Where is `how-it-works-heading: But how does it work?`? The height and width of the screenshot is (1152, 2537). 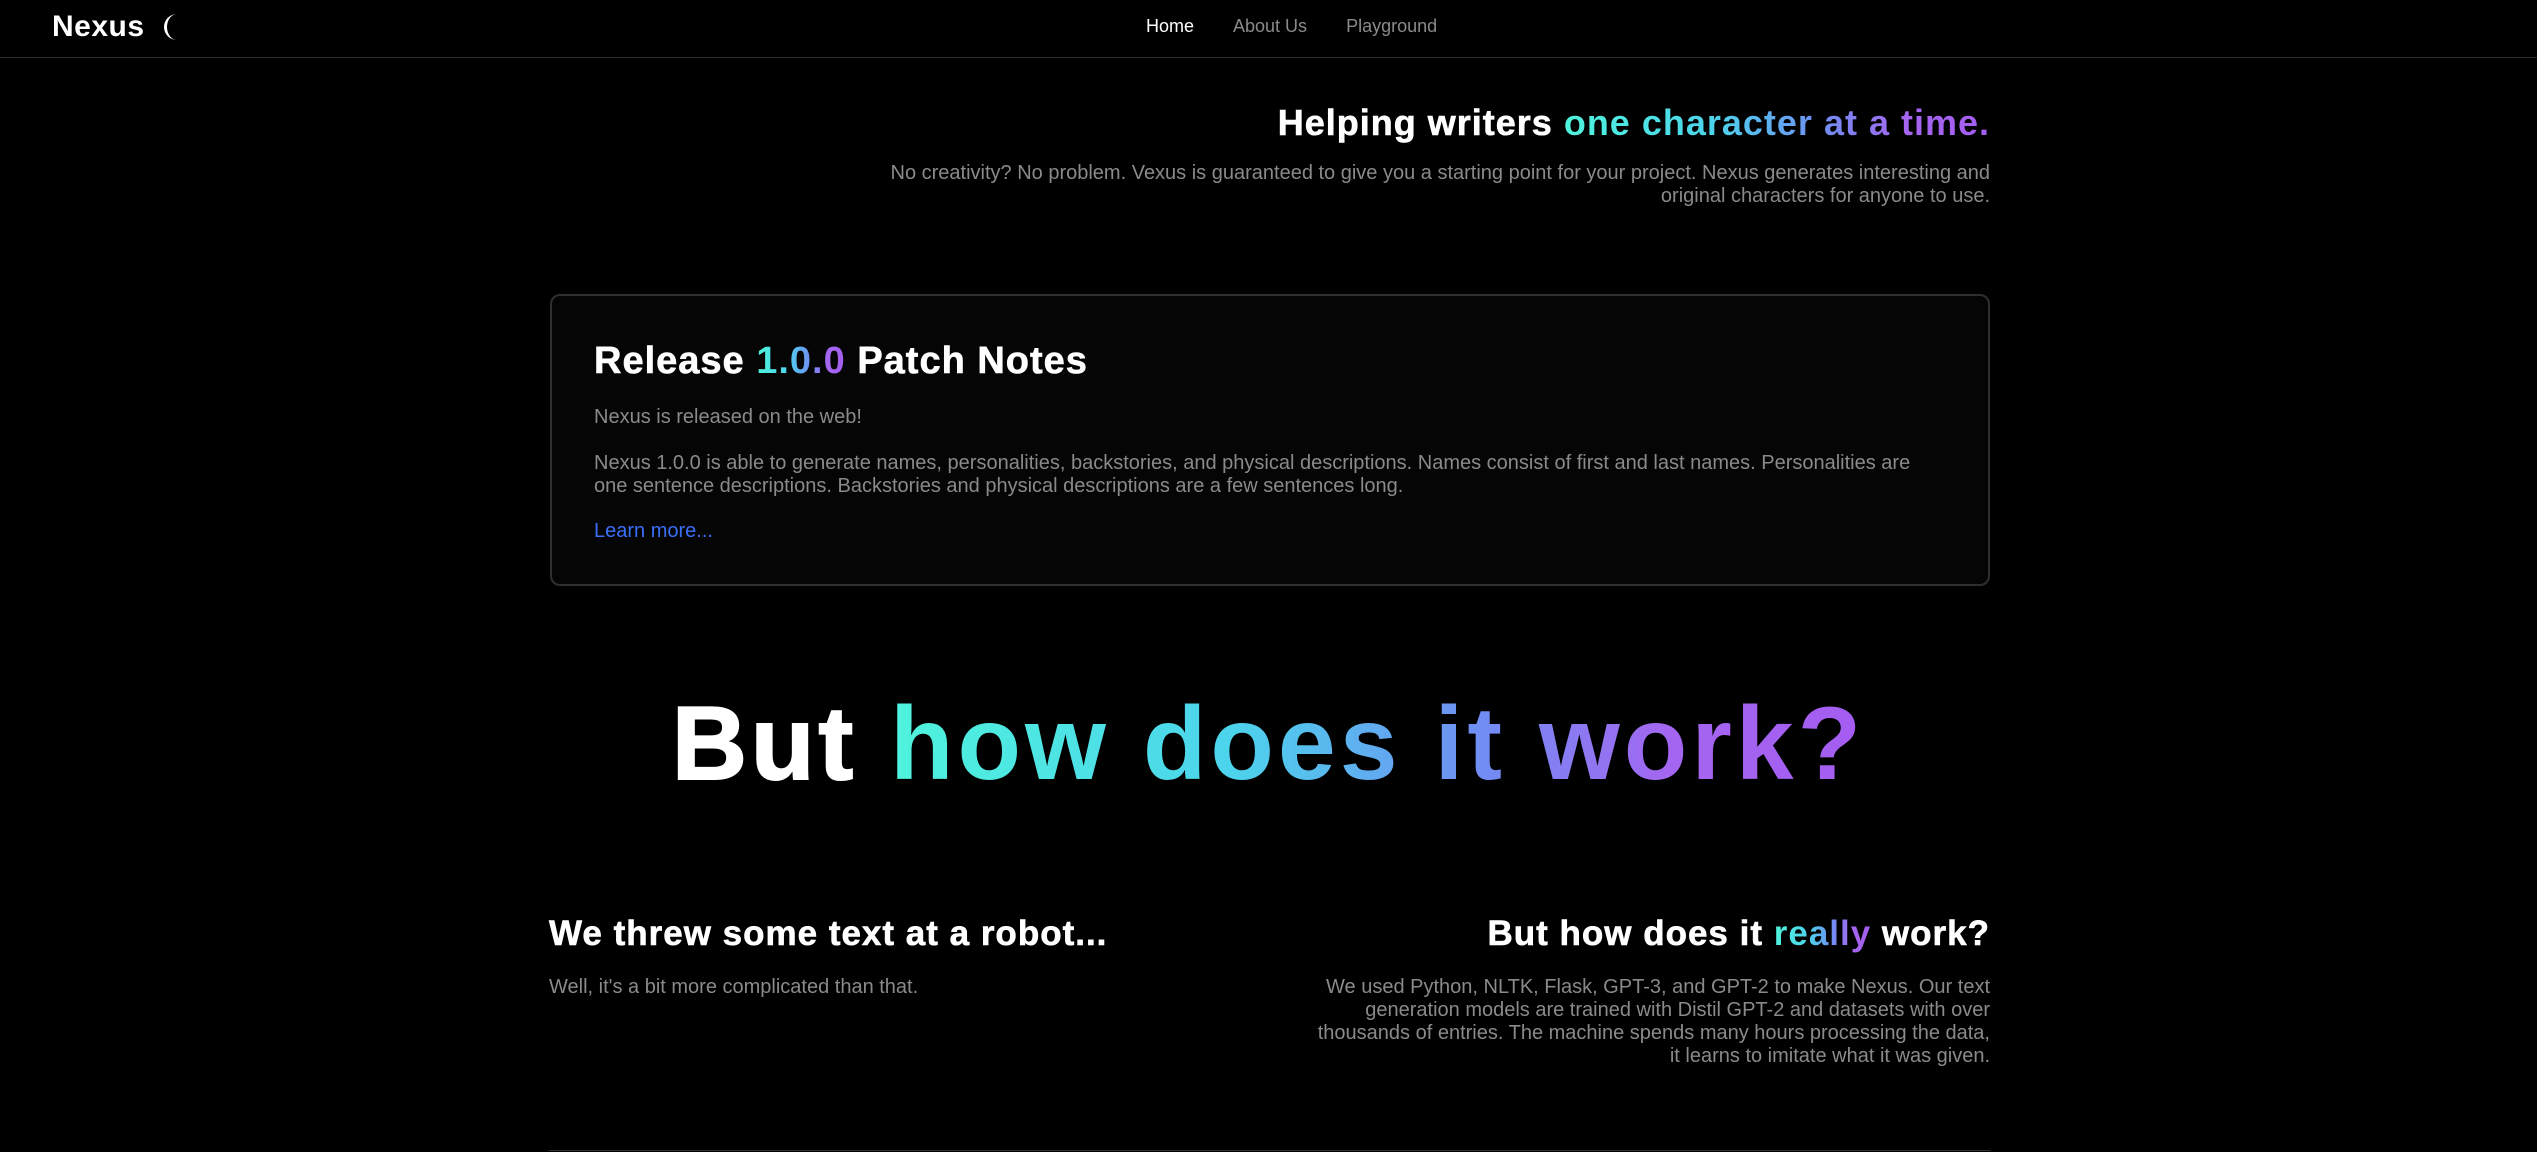 how-it-works-heading: But how does it work? is located at coordinates (1268, 744).